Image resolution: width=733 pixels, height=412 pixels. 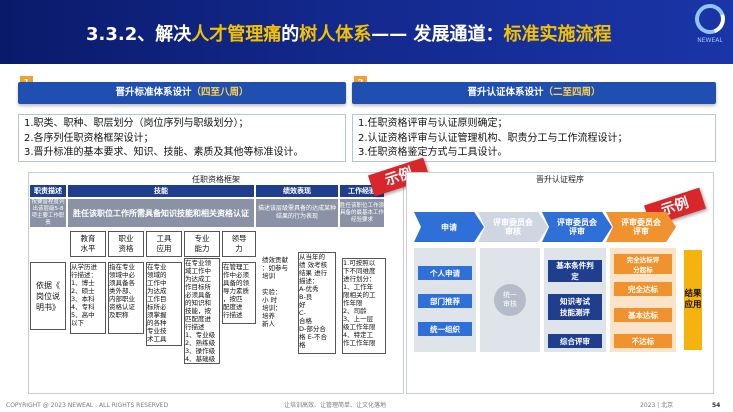 I want to click on step-committee-audit: 评审委员会 审核, so click(x=513, y=227).